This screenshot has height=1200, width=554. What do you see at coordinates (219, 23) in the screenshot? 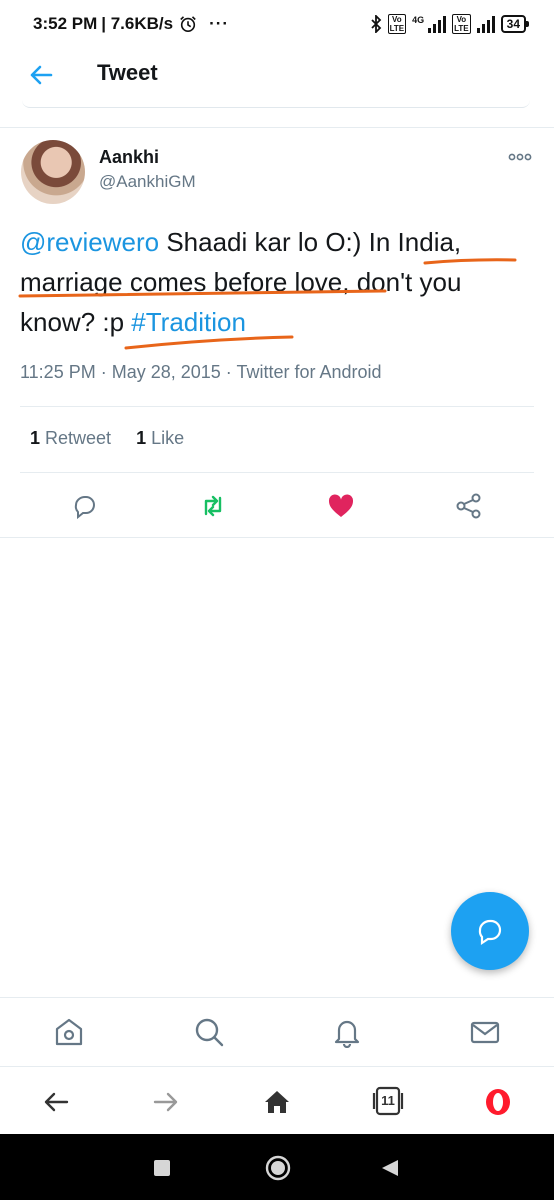
I see `status-more-icon: ···` at bounding box center [219, 23].